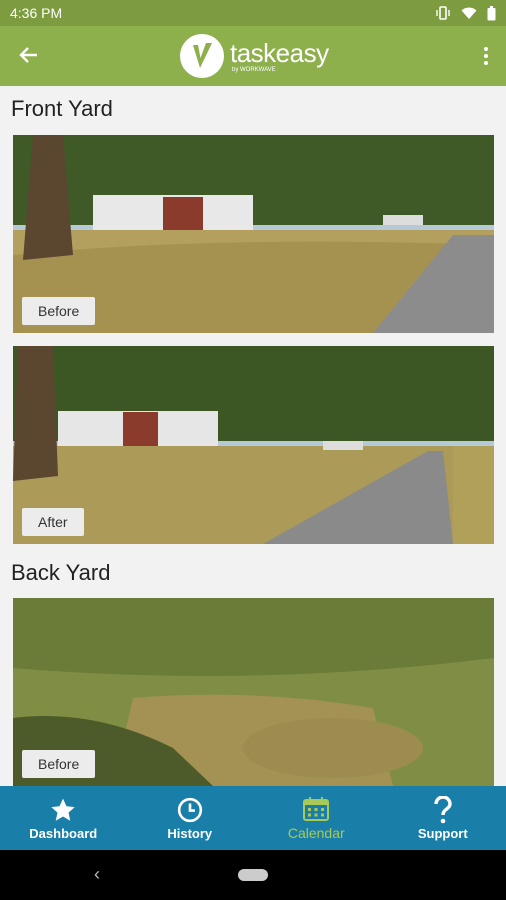 The height and width of the screenshot is (900, 506). What do you see at coordinates (316, 833) in the screenshot?
I see `nav-label-calendar: Calendar` at bounding box center [316, 833].